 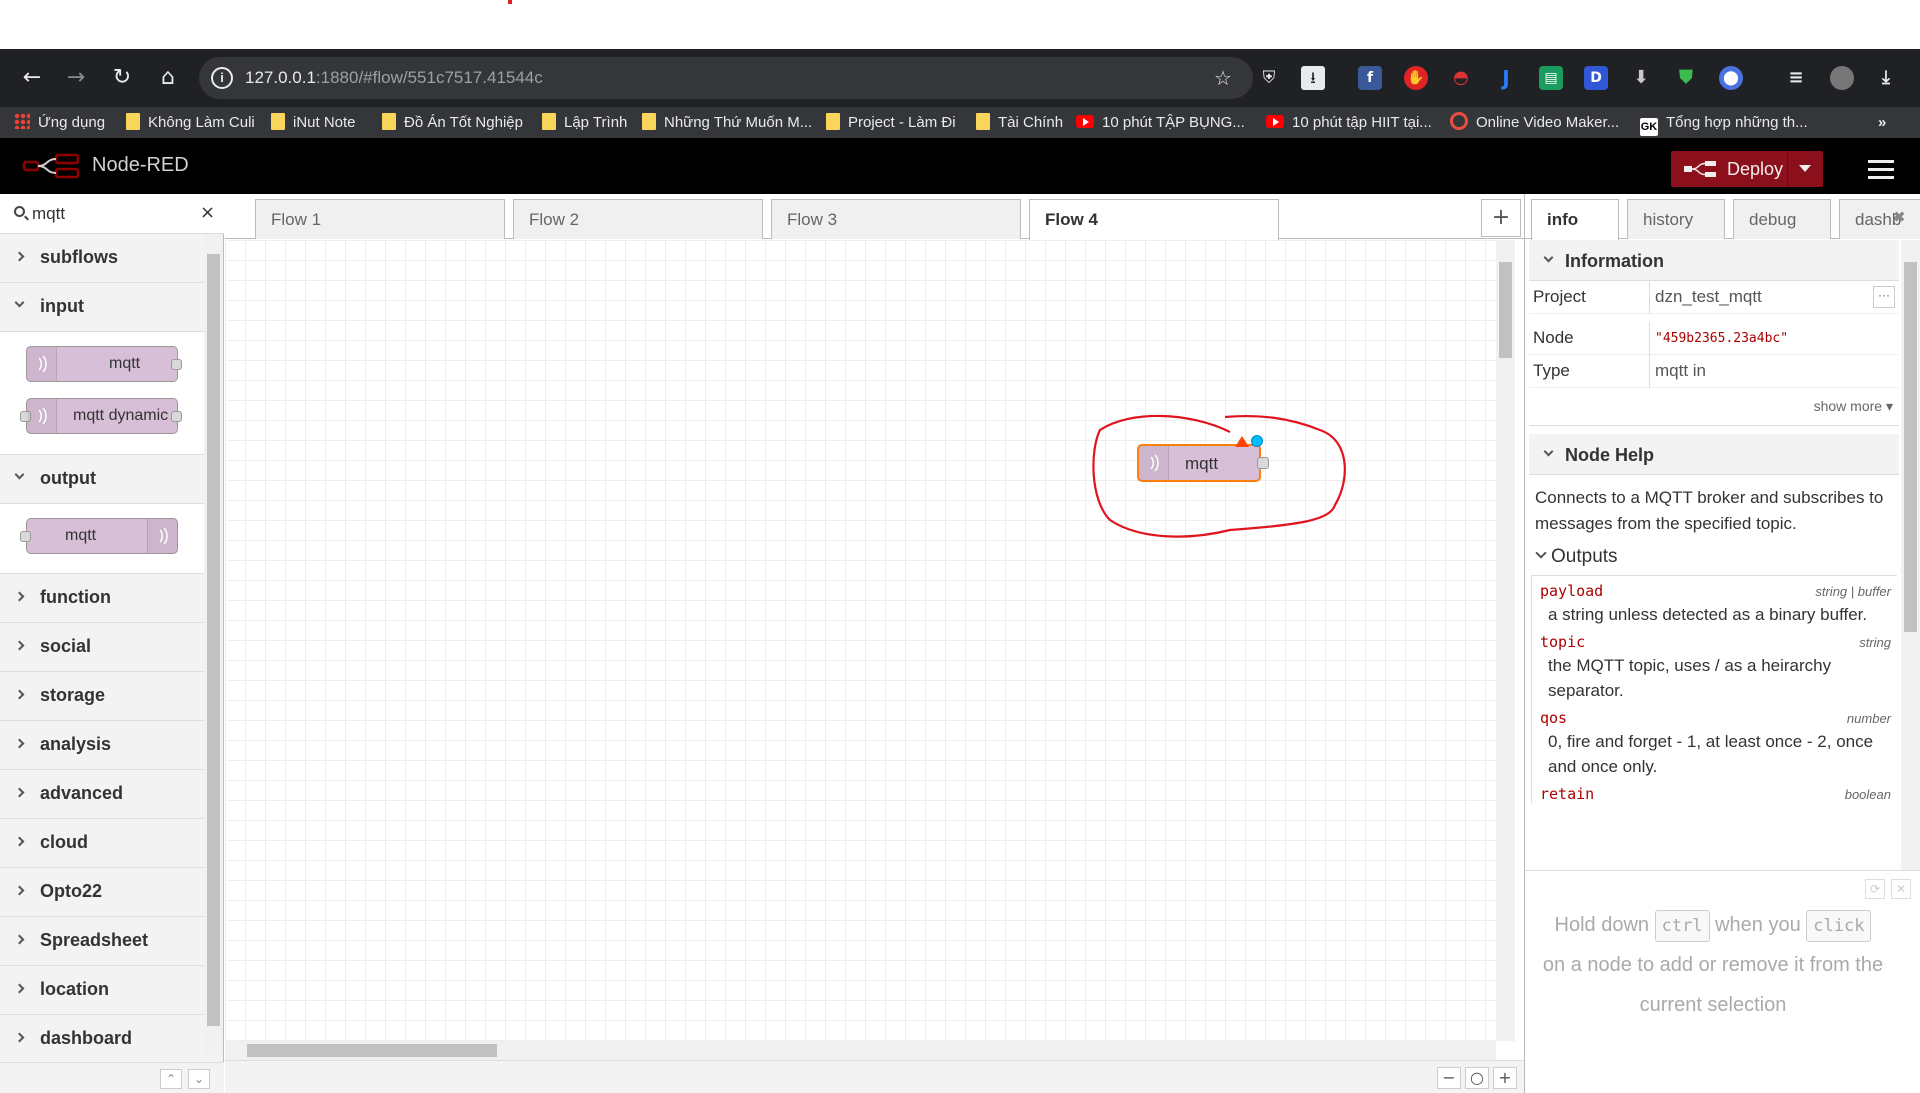 What do you see at coordinates (190, 123) in the screenshot?
I see `bookmark-folder: Không Làm Culi` at bounding box center [190, 123].